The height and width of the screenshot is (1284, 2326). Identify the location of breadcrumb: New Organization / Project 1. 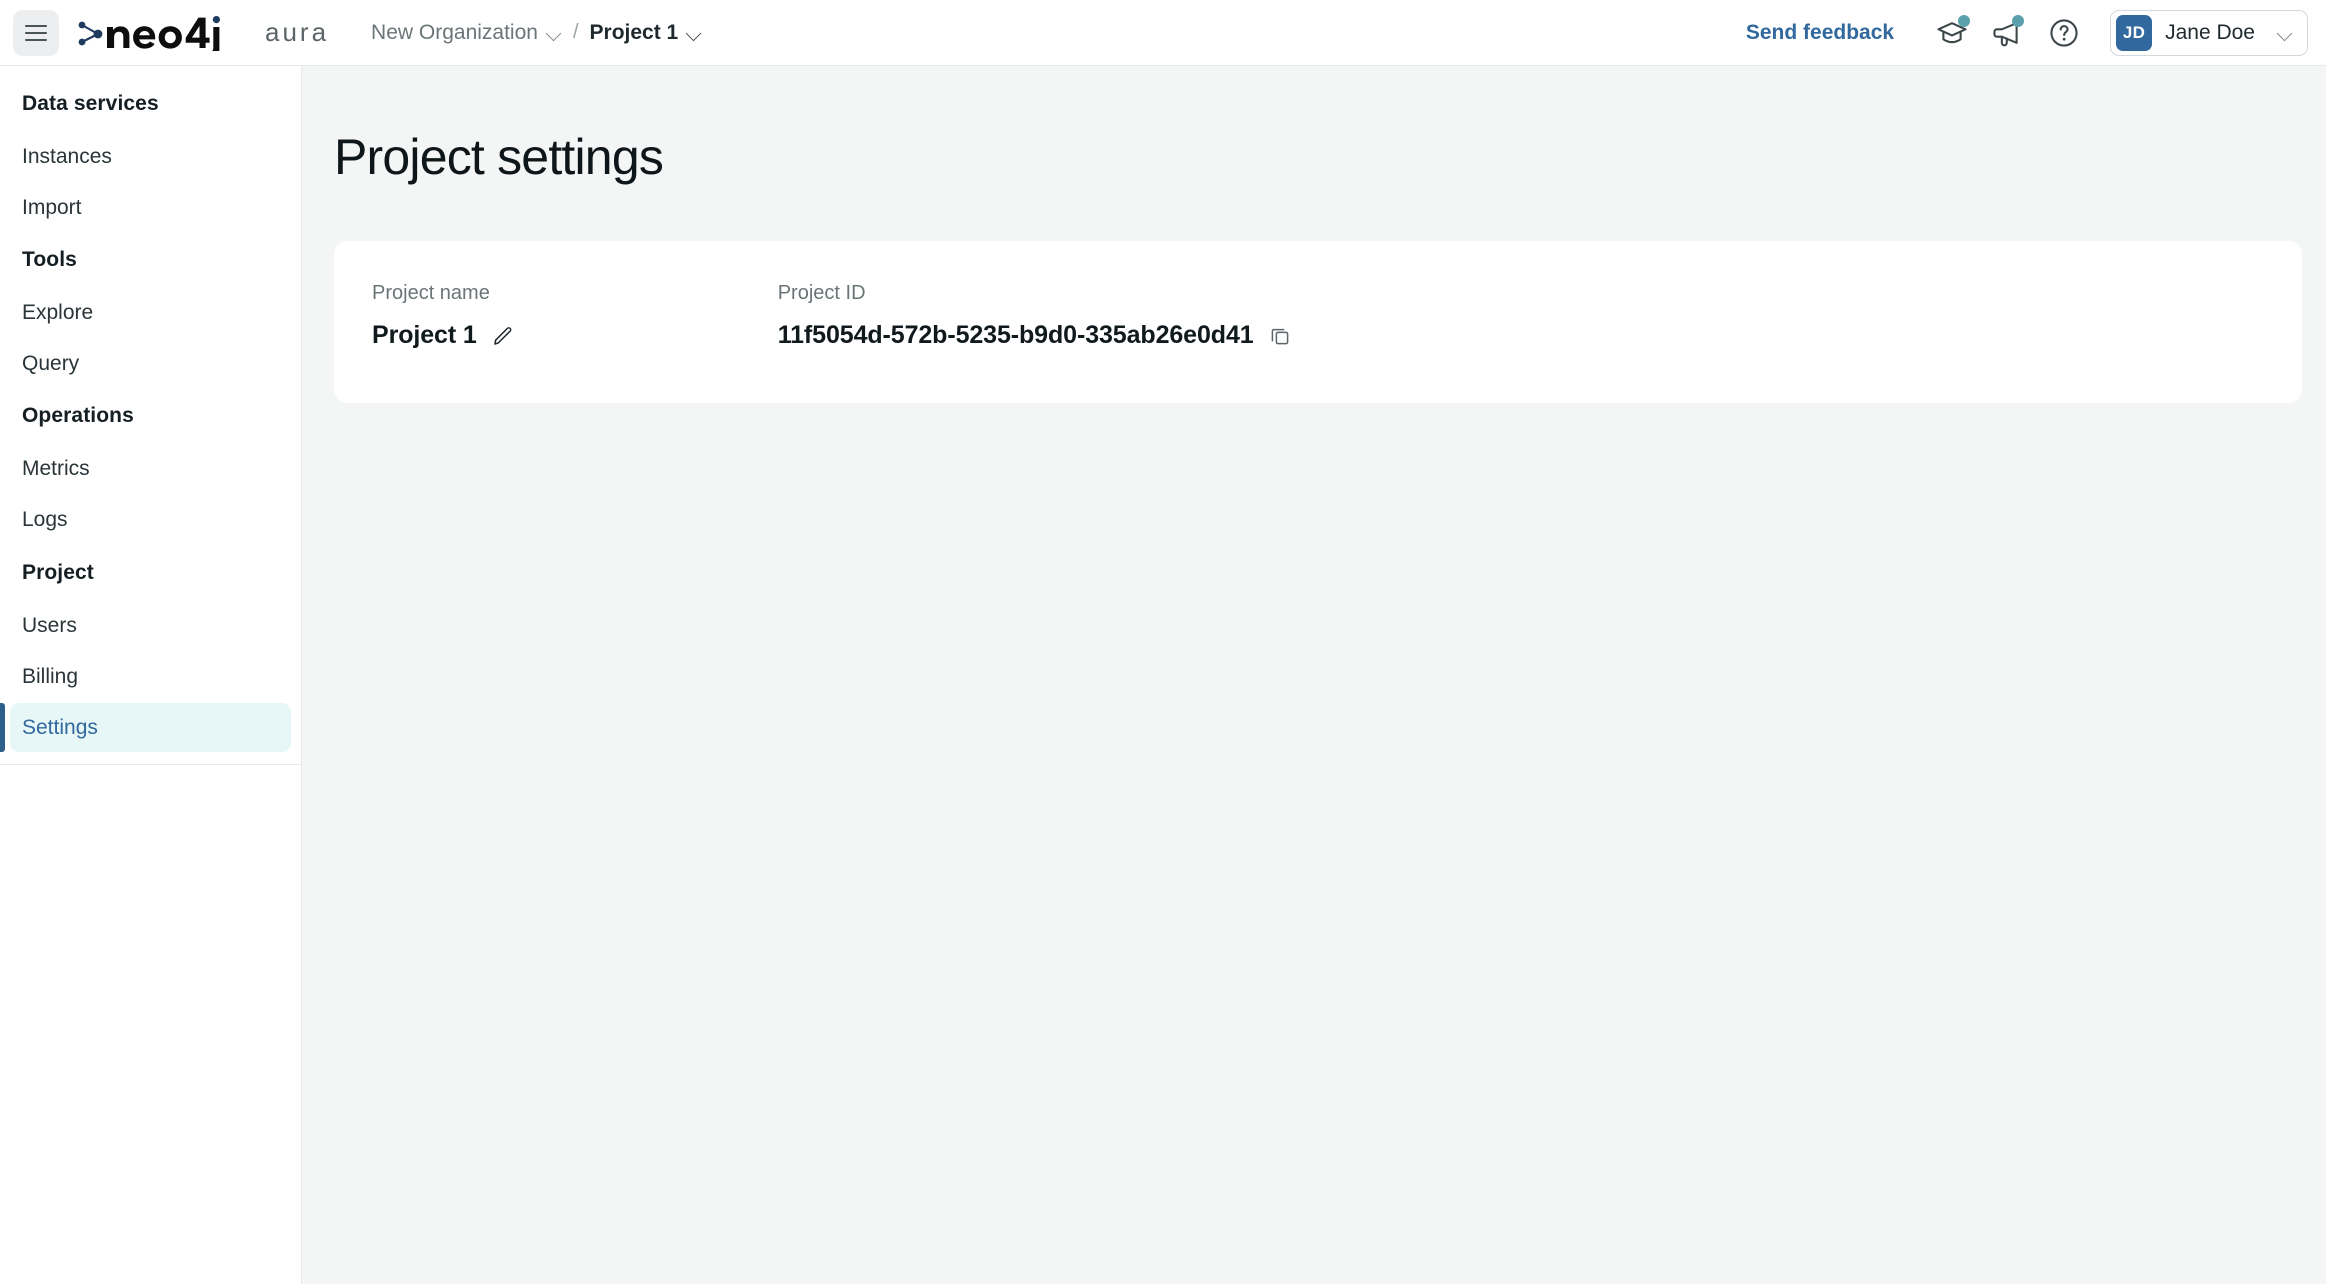
(536, 33).